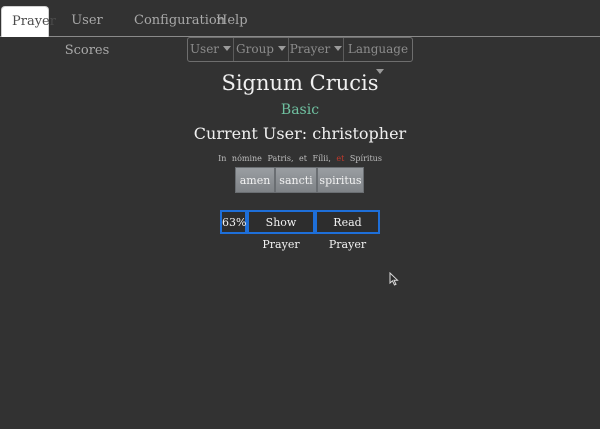  I want to click on prayer-title: Signum Crucis, so click(300, 83).